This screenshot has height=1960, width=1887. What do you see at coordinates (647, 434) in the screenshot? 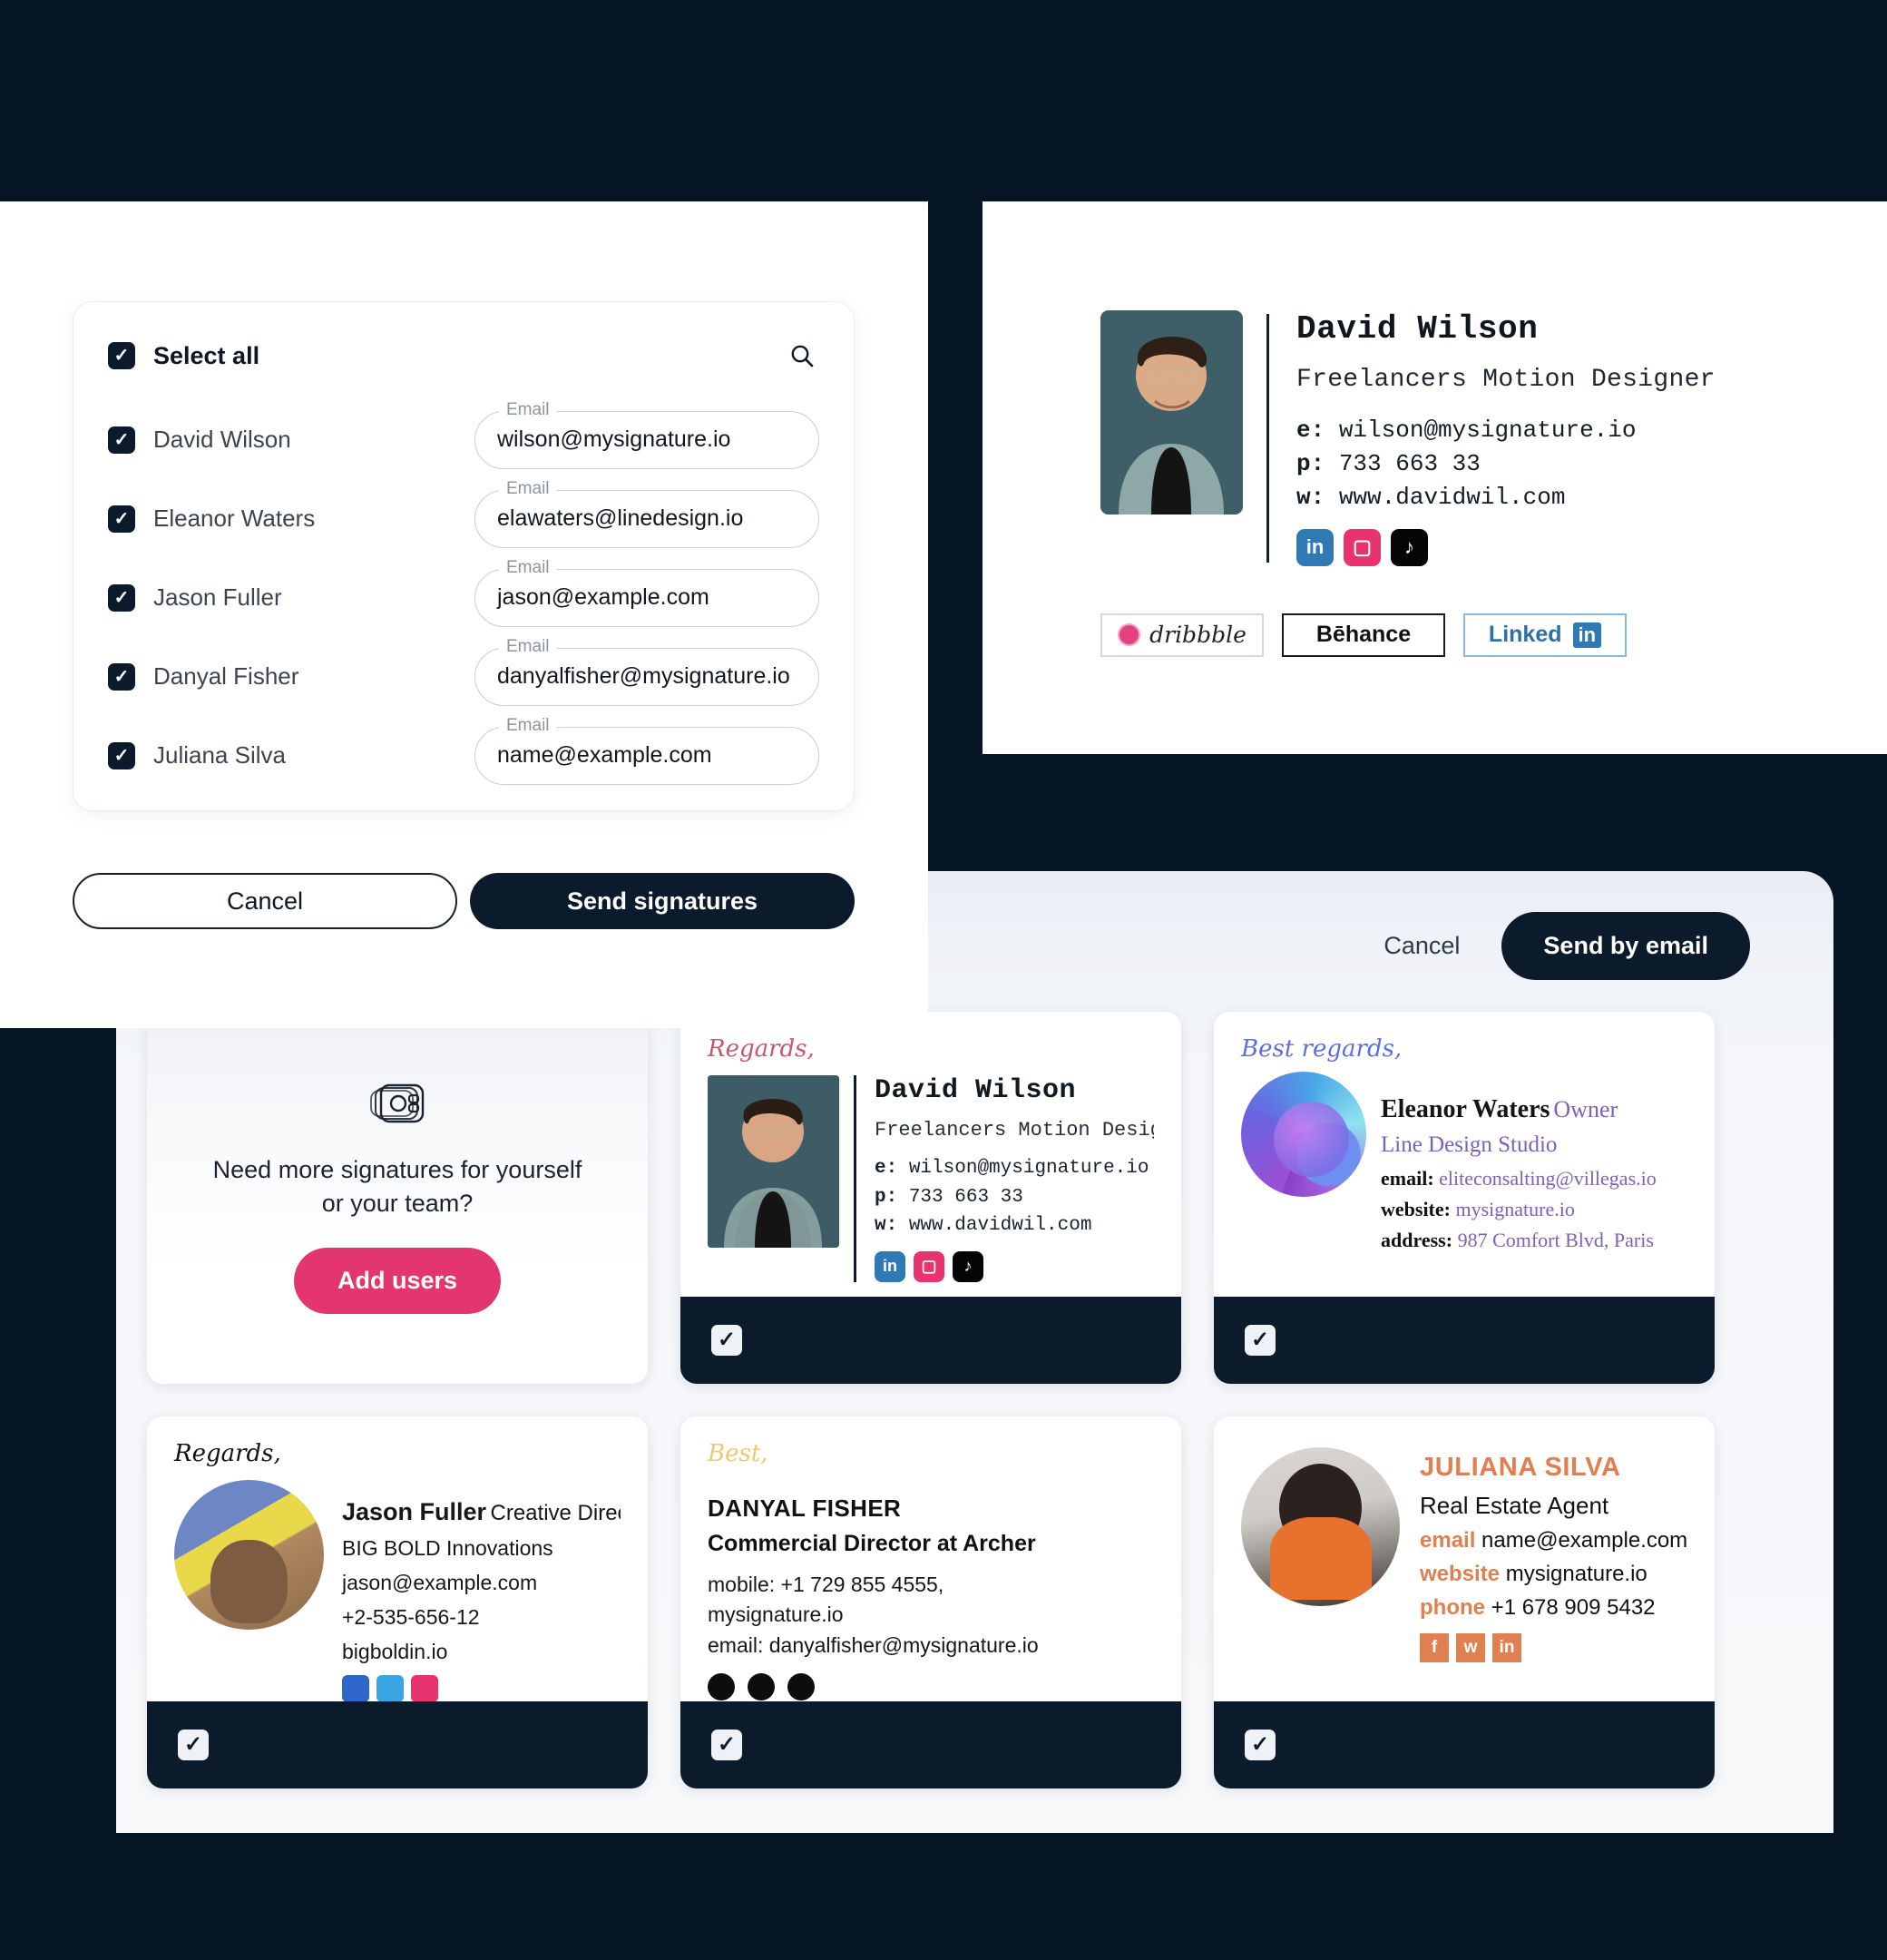
I see `email-field: Email wilson@mysignature.io` at bounding box center [647, 434].